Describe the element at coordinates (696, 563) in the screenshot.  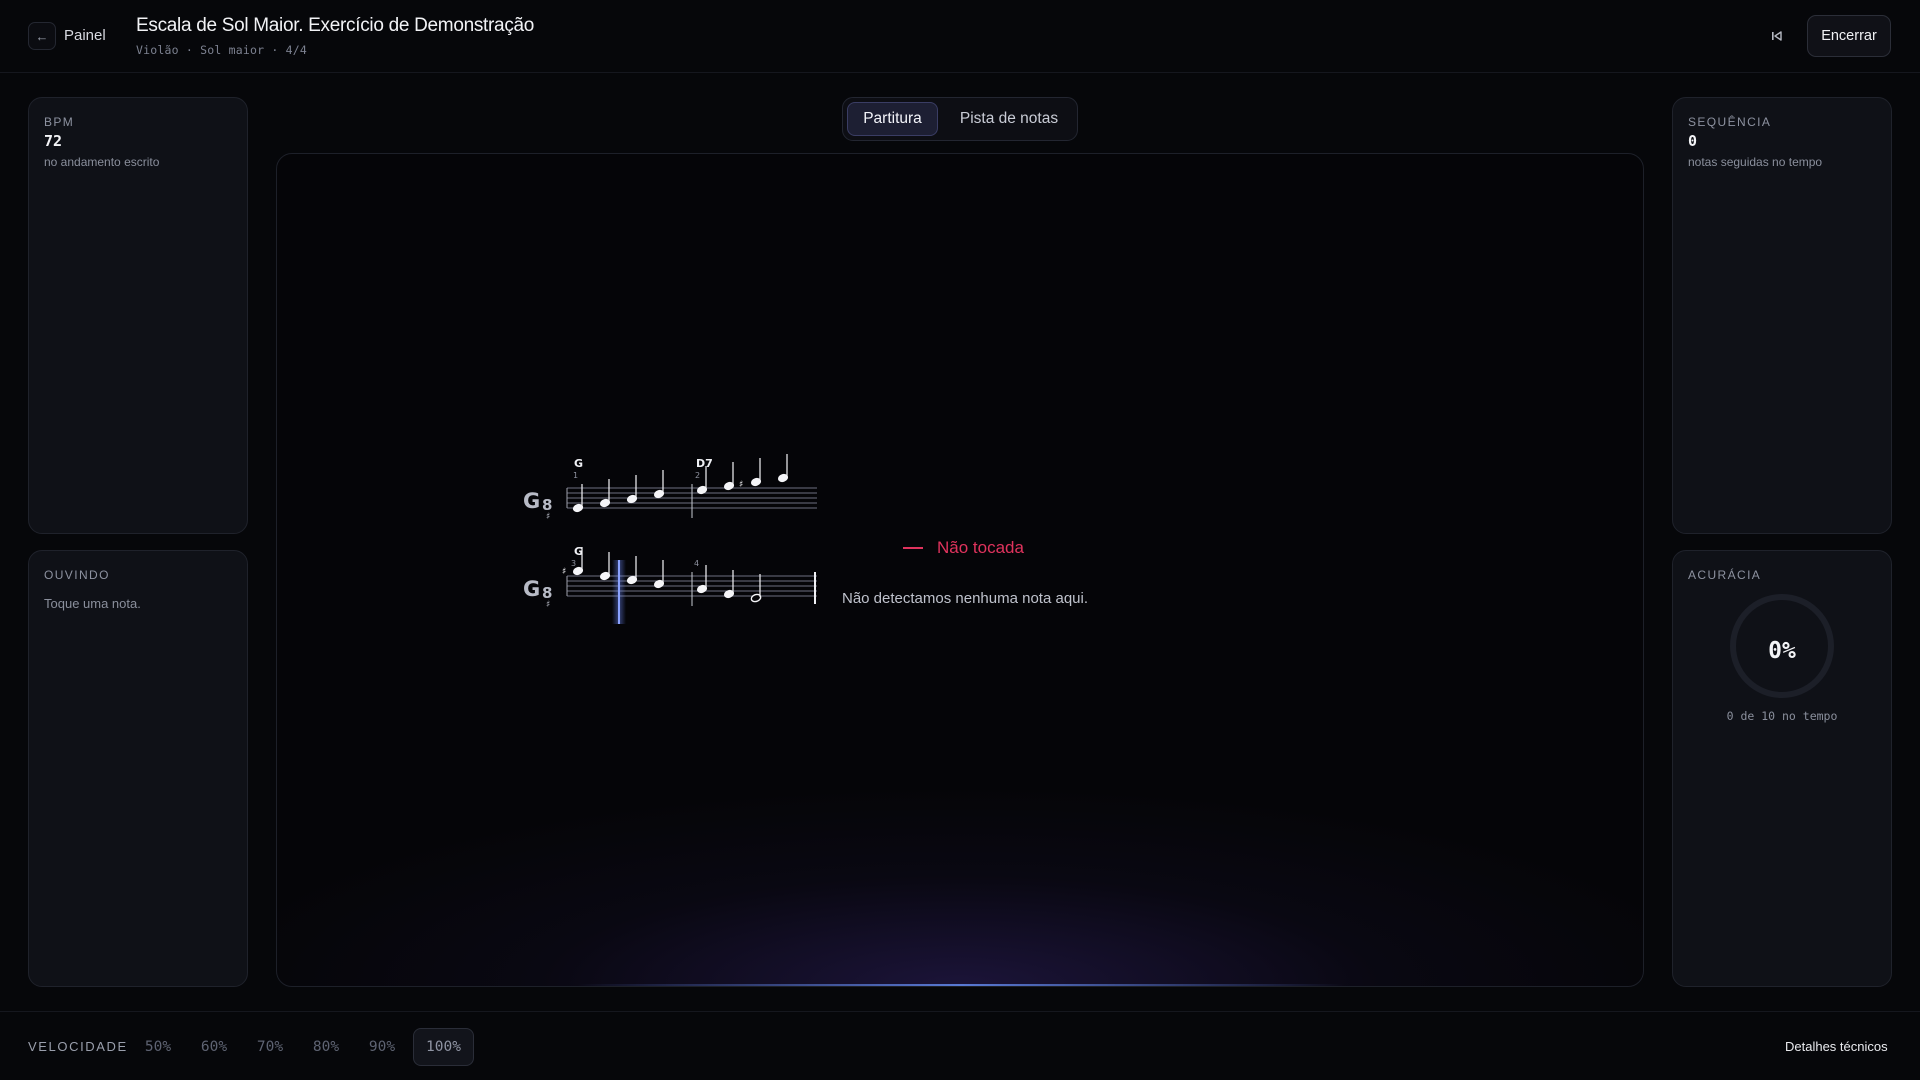
I see `measure-number: 4` at that location.